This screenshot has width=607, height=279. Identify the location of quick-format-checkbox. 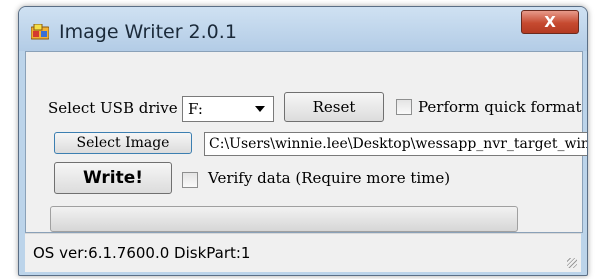
(404, 107).